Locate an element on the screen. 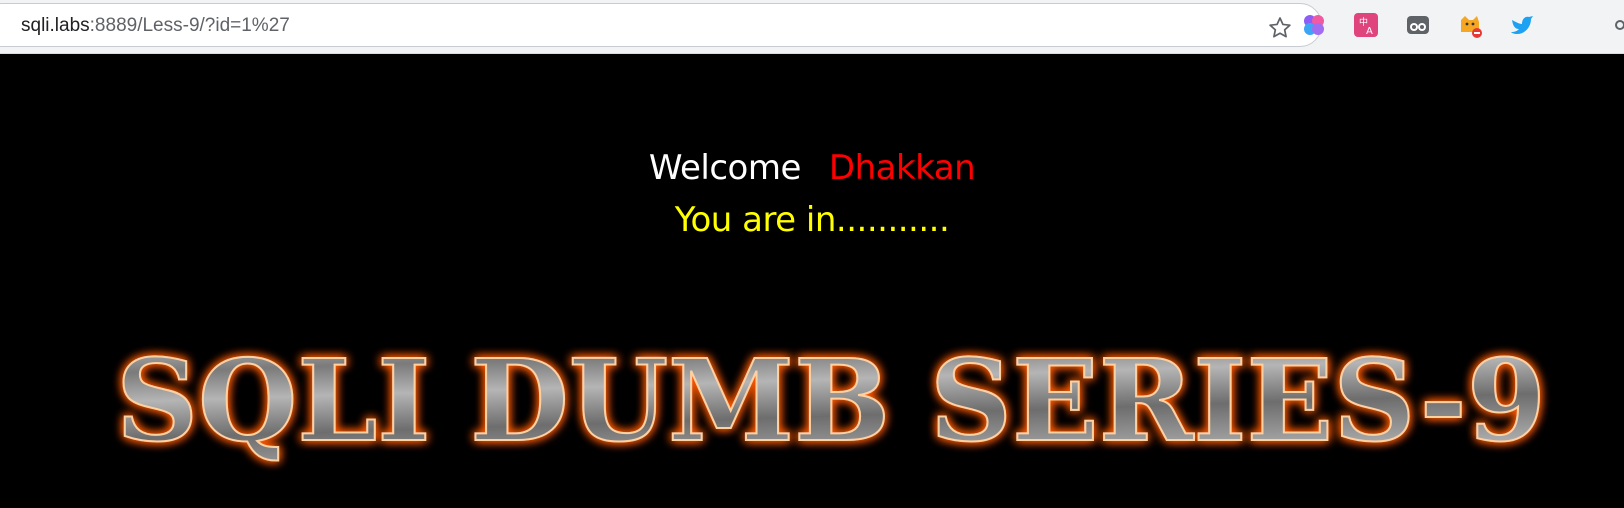  url-path: :8889/Less-9/?id=1%27 is located at coordinates (189, 25).